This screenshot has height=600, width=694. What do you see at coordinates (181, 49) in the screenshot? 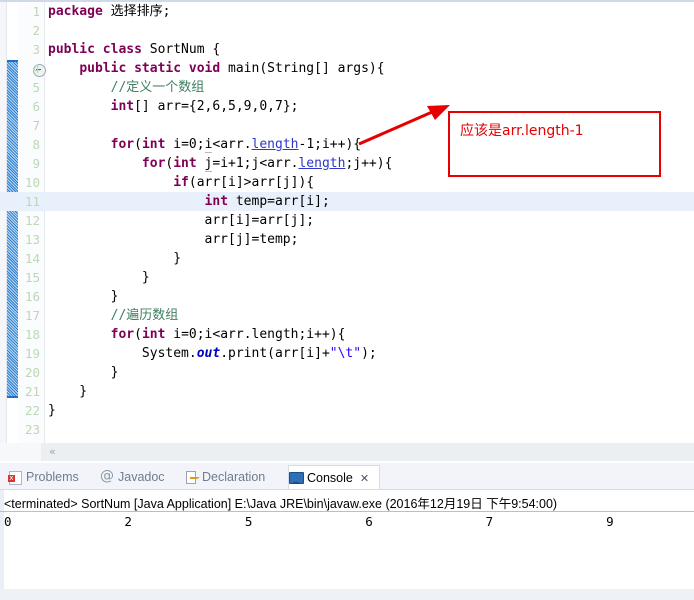
I see `code-token: SortNum {` at bounding box center [181, 49].